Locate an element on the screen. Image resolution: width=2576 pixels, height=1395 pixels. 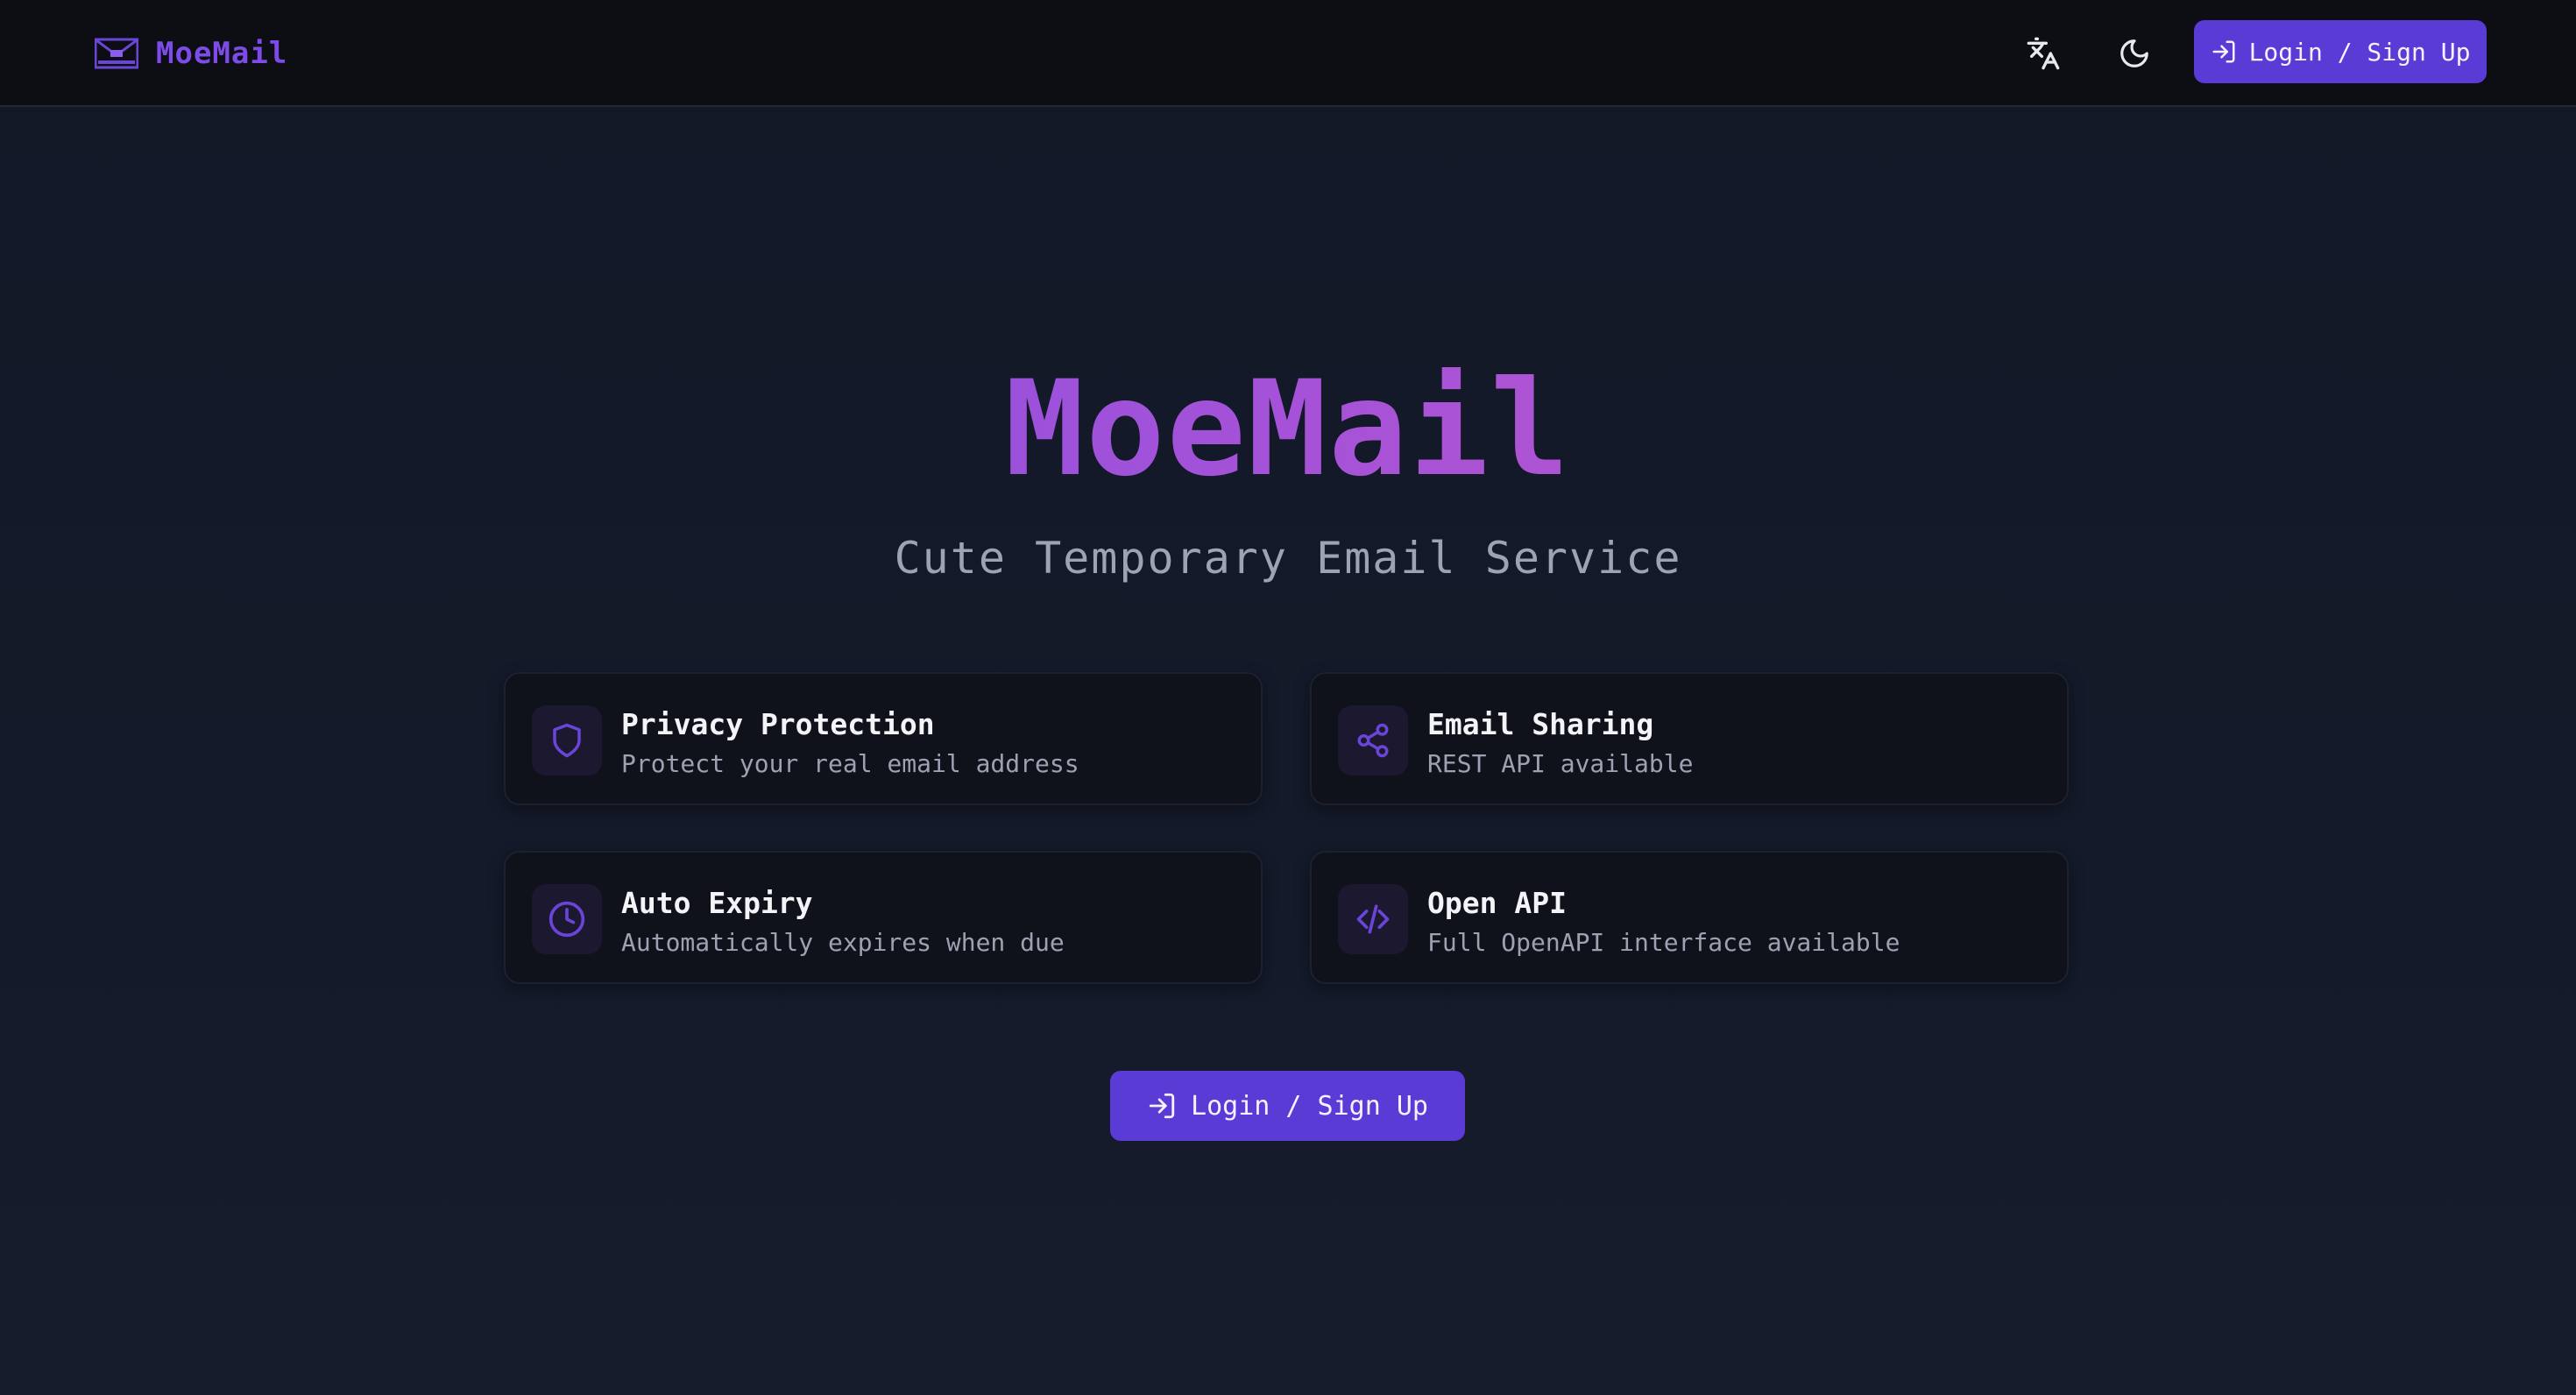
language-toggle-button is located at coordinates (2043, 53).